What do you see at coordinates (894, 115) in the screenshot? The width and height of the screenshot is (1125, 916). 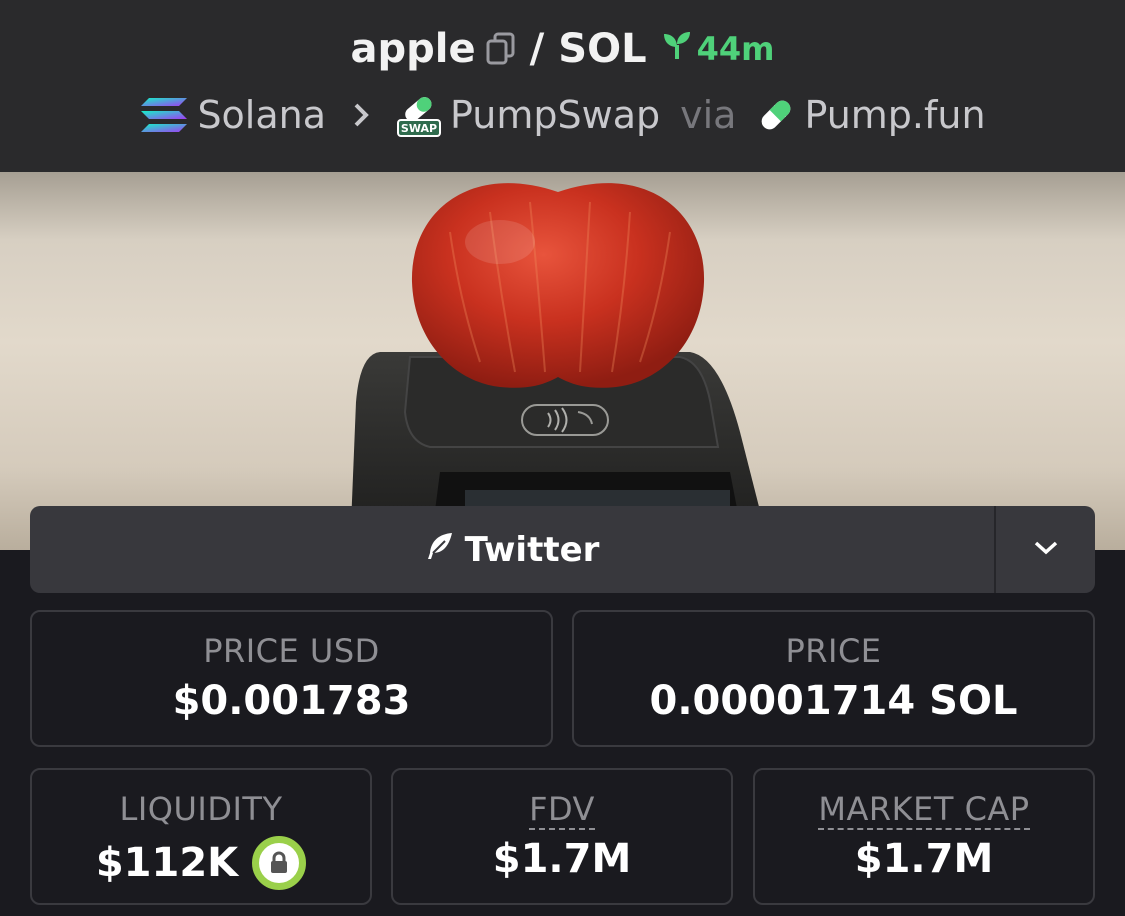 I see `launchpad-link: Pump.fun` at bounding box center [894, 115].